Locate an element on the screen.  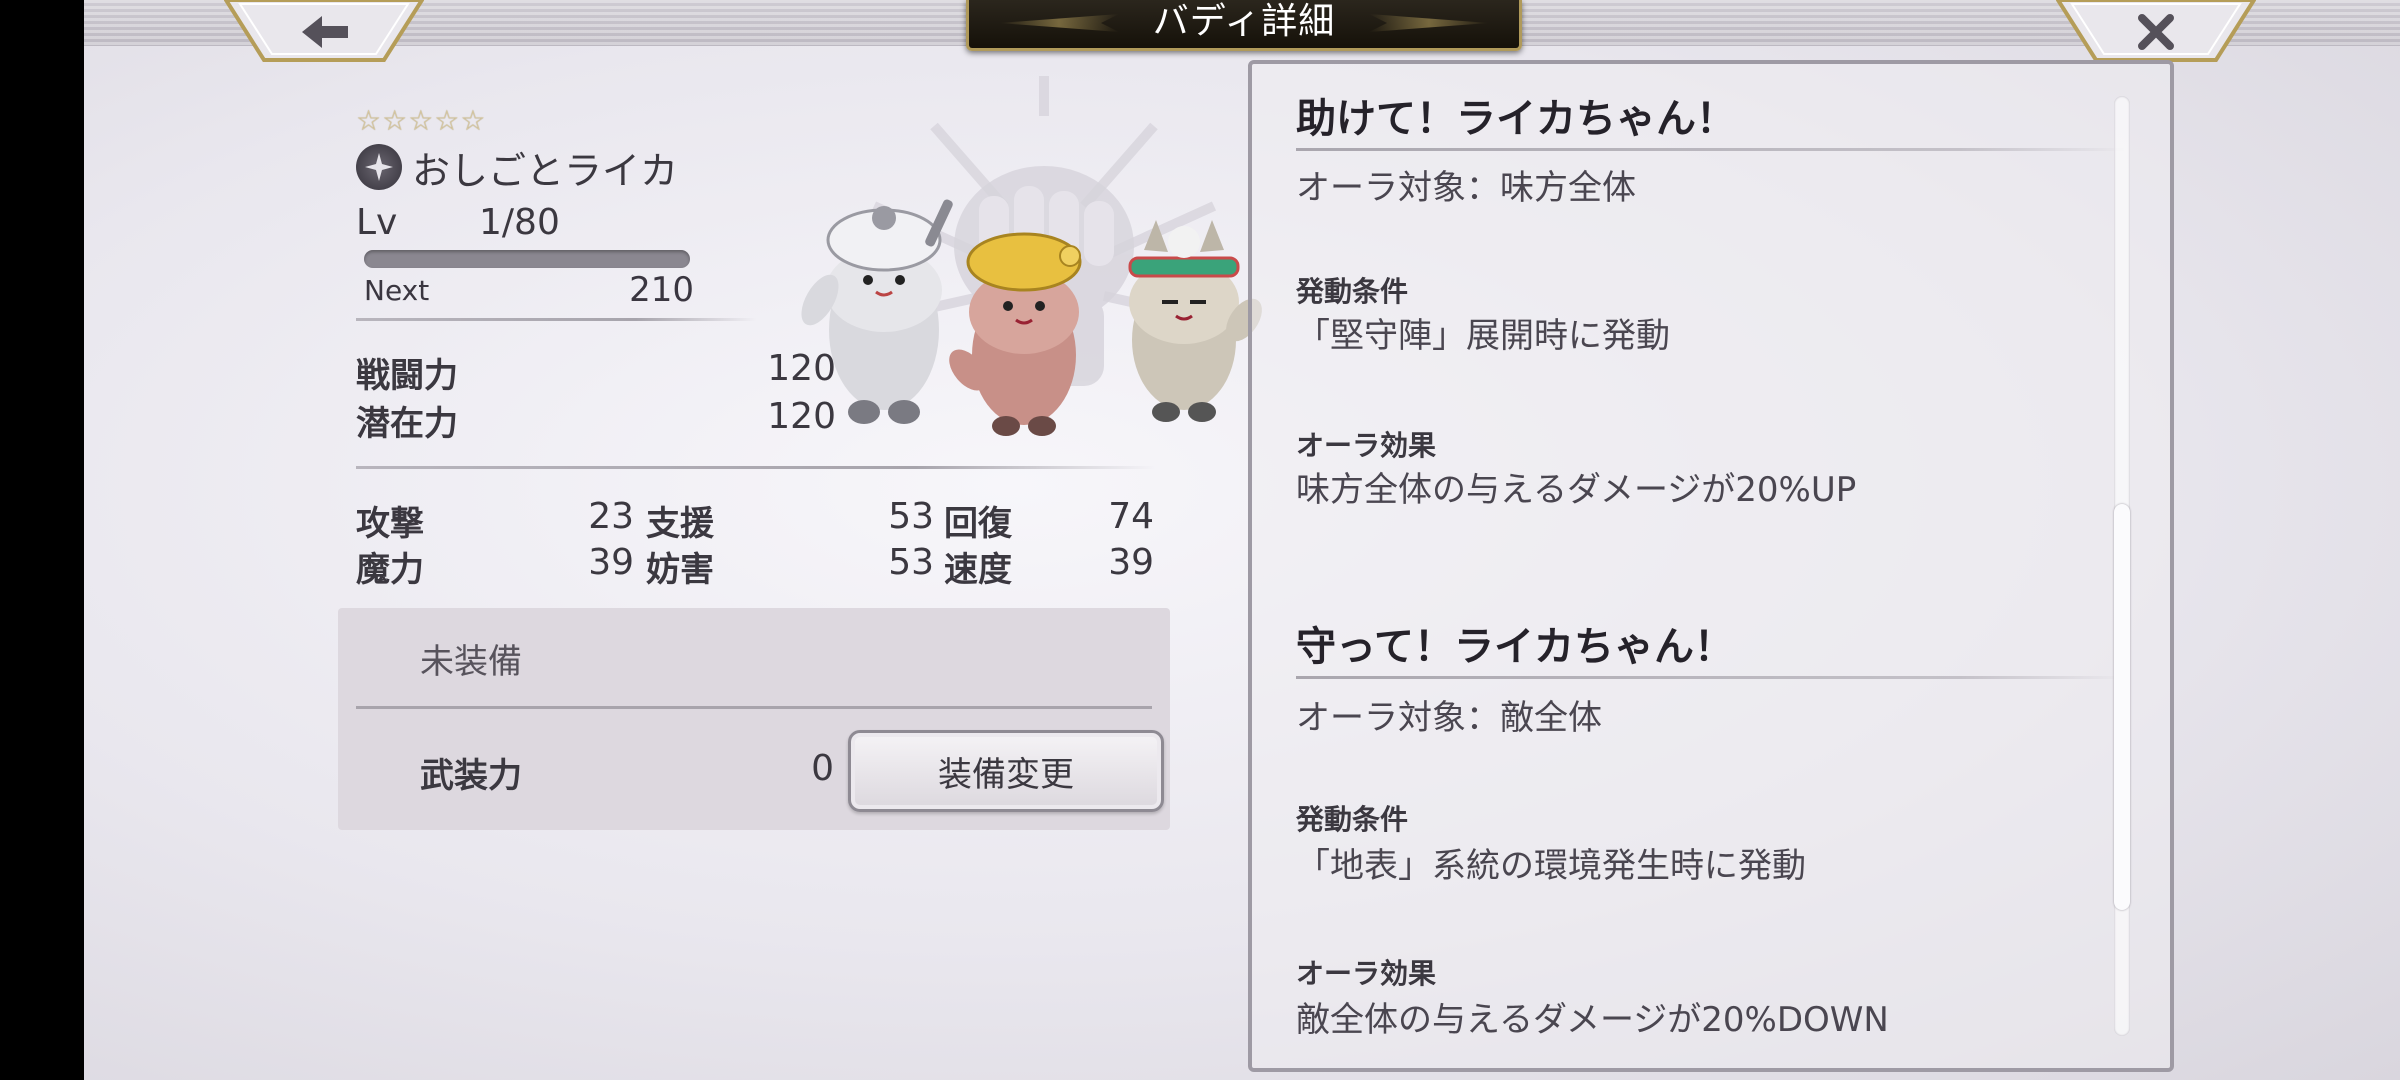
back-button is located at coordinates (324, 32).